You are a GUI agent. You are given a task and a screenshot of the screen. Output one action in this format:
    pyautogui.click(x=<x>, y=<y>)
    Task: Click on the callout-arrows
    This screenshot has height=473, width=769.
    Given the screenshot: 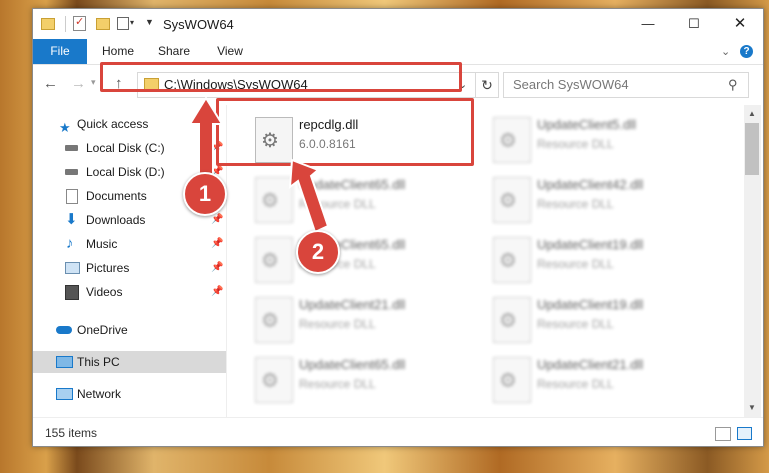 What is the action you would take?
    pyautogui.click(x=259, y=165)
    